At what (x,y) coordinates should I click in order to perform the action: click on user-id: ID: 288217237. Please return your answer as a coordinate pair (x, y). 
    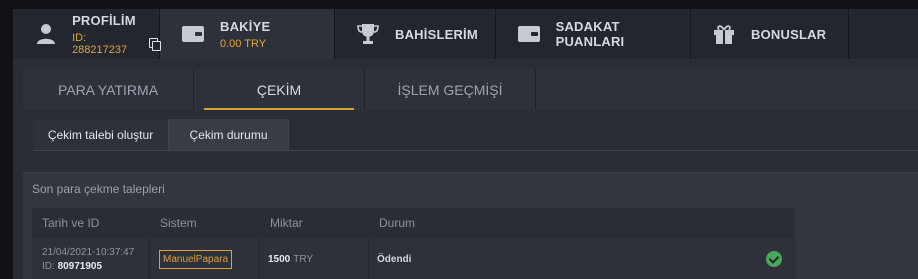
    Looking at the image, I should click on (100, 43).